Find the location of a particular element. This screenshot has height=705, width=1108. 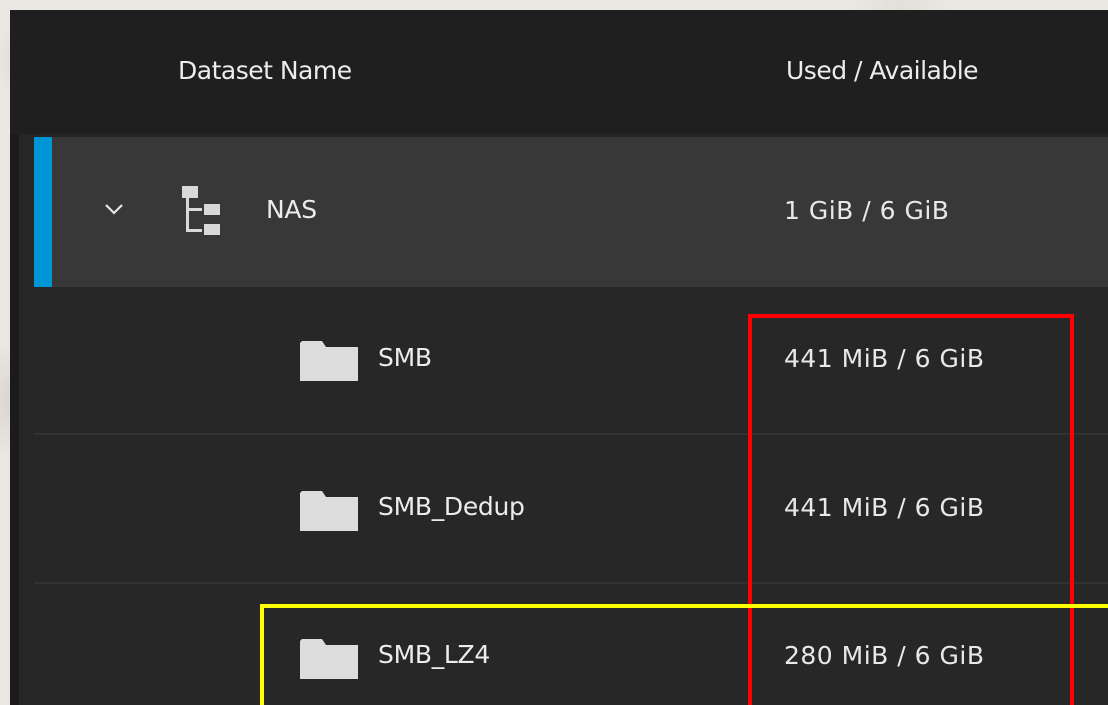

chevron-down-icon is located at coordinates (114, 209).